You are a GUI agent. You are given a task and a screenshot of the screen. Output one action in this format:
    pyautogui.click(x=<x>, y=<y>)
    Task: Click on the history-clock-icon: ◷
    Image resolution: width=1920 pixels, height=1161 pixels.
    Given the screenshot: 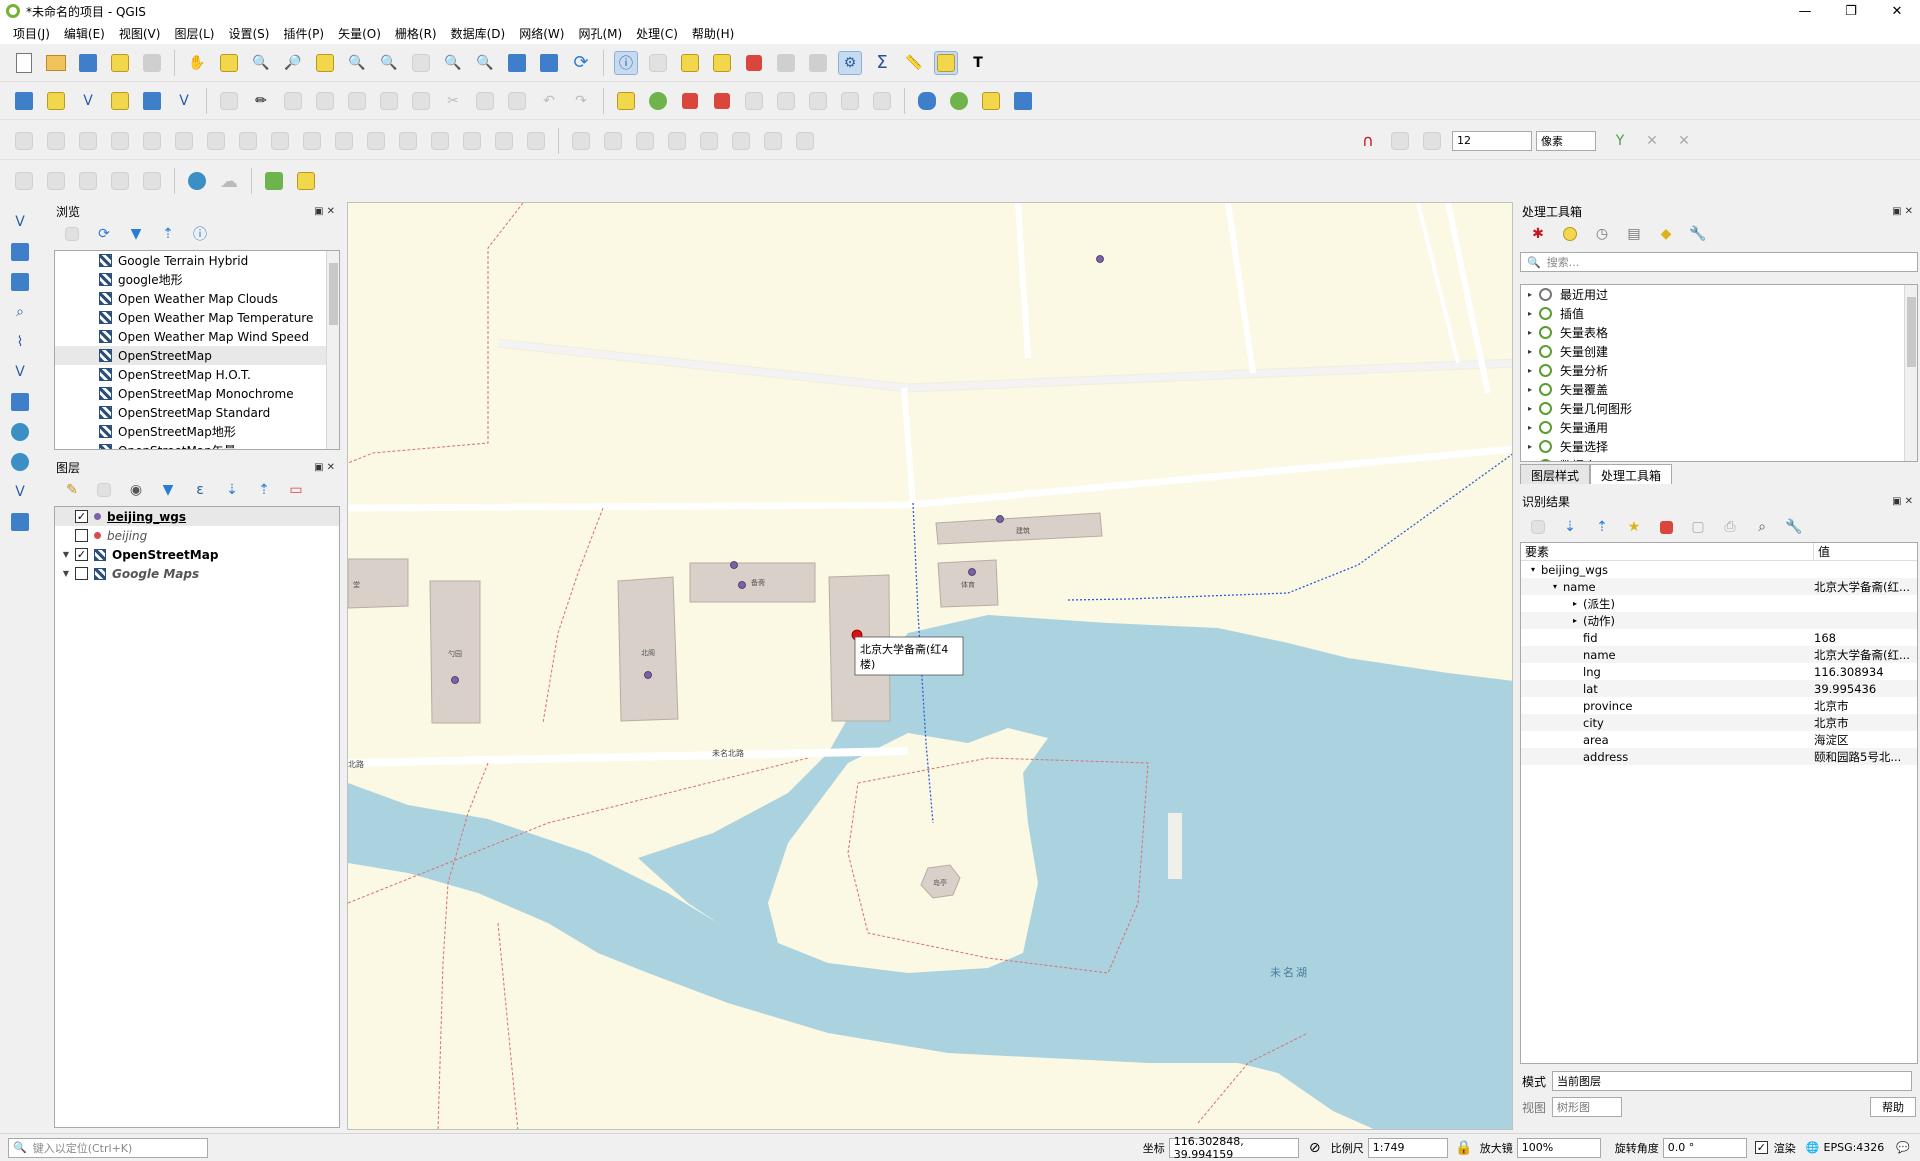 What is the action you would take?
    pyautogui.click(x=1602, y=234)
    